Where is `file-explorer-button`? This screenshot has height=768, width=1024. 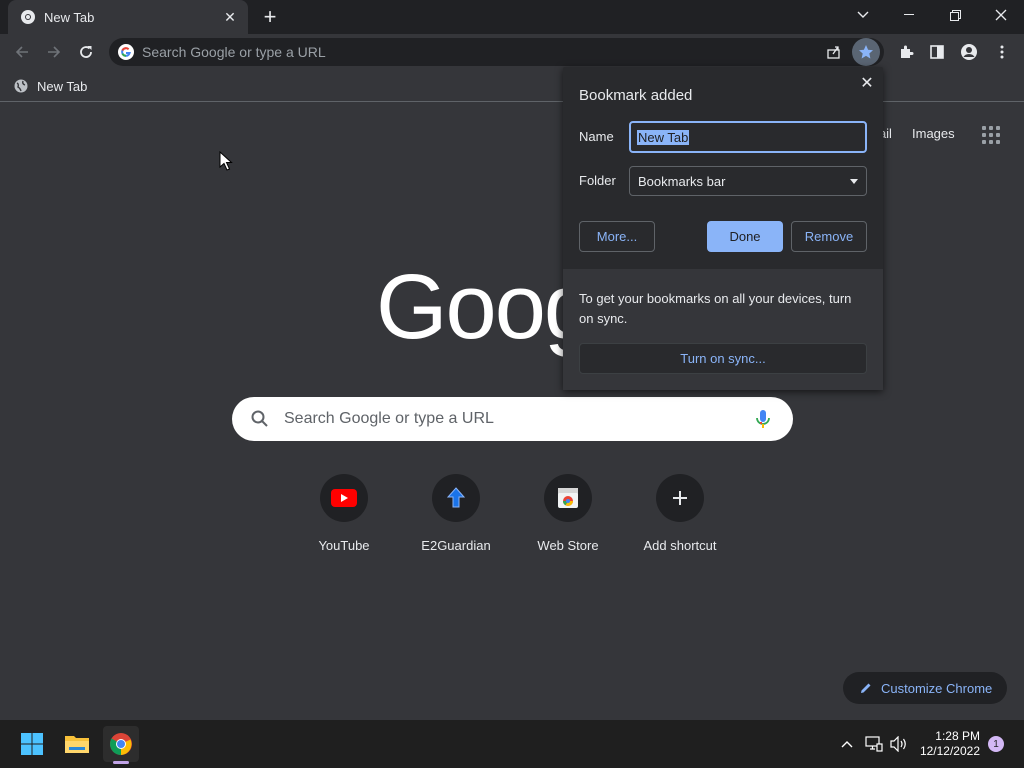
file-explorer-button is located at coordinates (77, 744).